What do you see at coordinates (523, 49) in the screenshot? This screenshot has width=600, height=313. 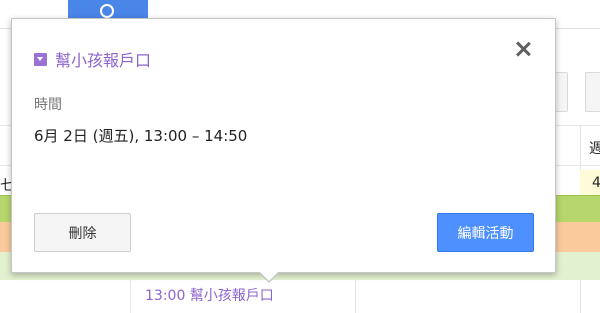 I see `close-icon` at bounding box center [523, 49].